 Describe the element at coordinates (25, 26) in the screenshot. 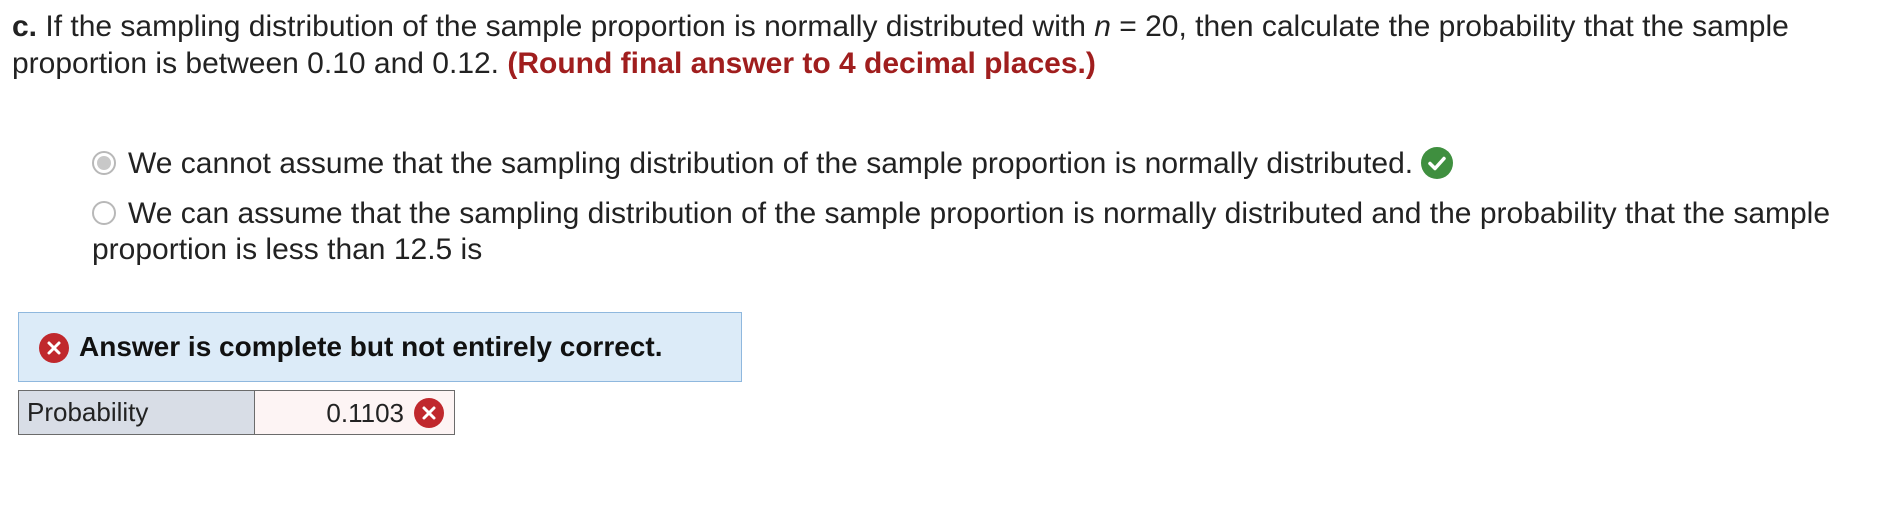

I see `part-label: c.` at that location.